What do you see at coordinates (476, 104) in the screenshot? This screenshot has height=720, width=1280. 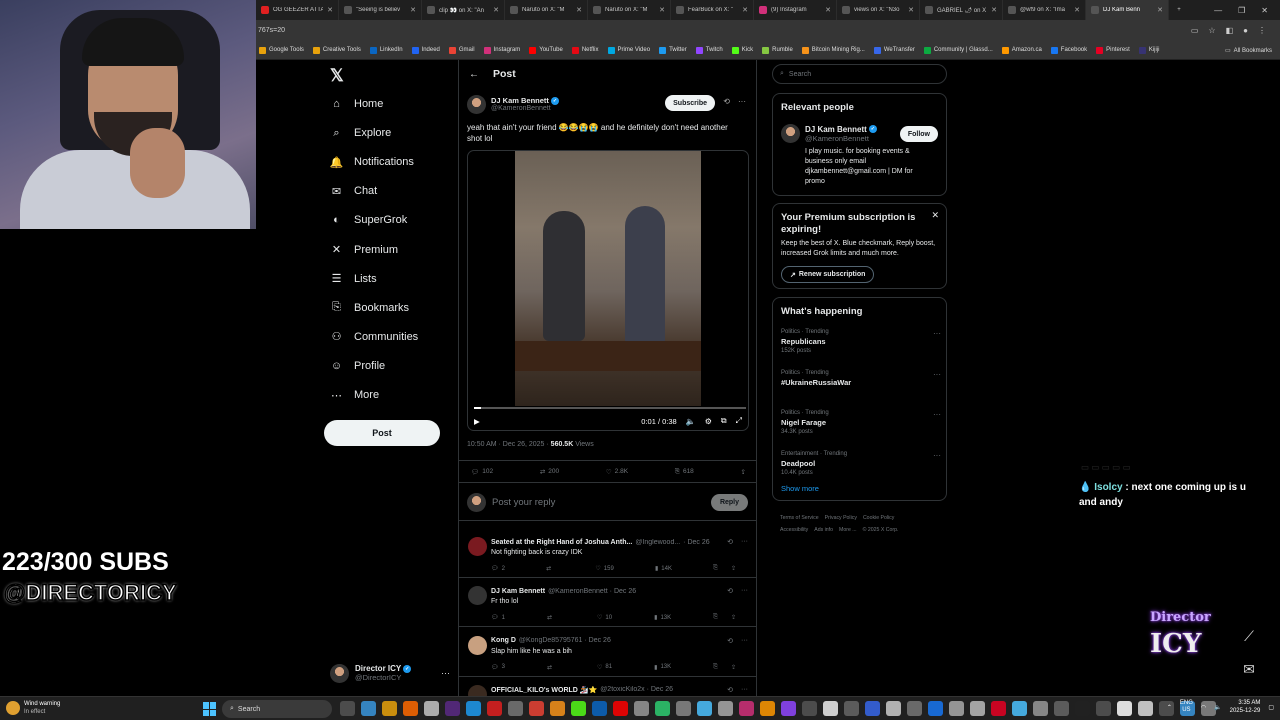 I see `author-avatar` at bounding box center [476, 104].